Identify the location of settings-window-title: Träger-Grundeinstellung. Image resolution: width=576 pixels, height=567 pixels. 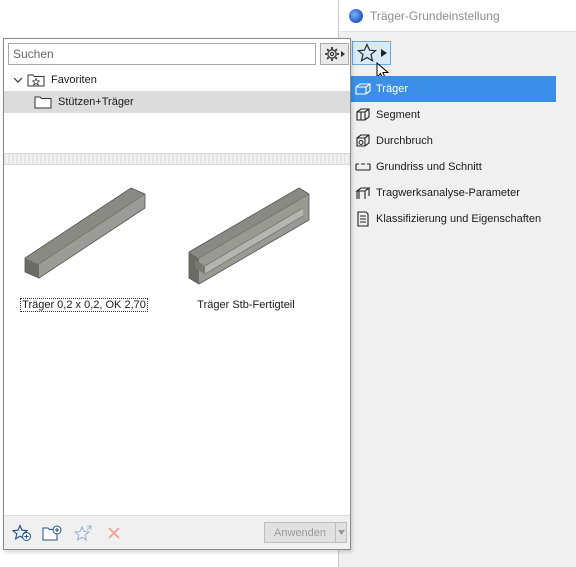
(435, 15).